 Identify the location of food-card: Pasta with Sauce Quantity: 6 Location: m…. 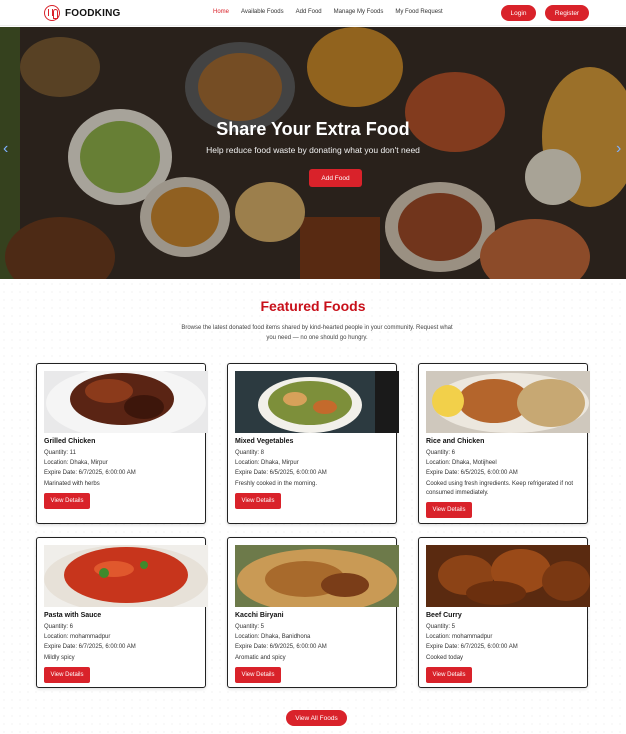
(122, 612).